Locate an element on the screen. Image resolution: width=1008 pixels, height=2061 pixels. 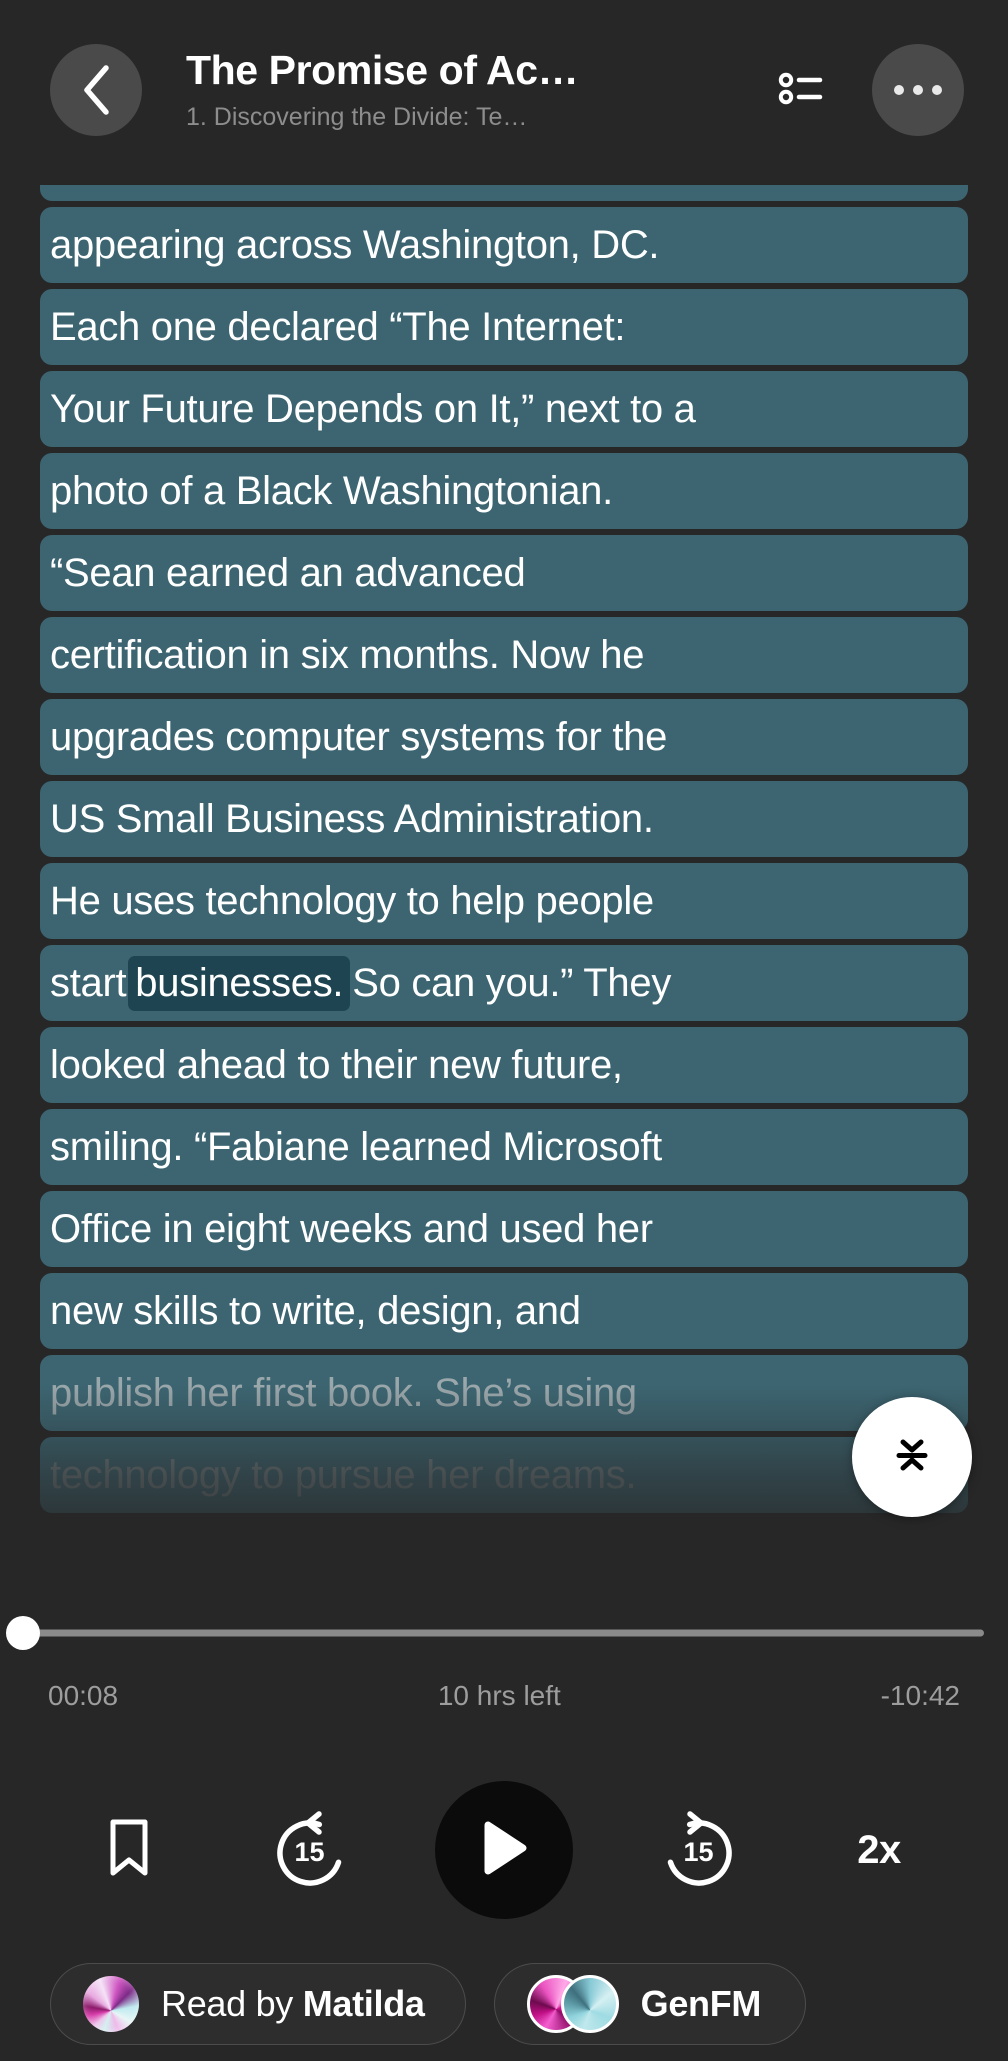
transcript-line: appearing across Washington, DC. is located at coordinates (504, 245).